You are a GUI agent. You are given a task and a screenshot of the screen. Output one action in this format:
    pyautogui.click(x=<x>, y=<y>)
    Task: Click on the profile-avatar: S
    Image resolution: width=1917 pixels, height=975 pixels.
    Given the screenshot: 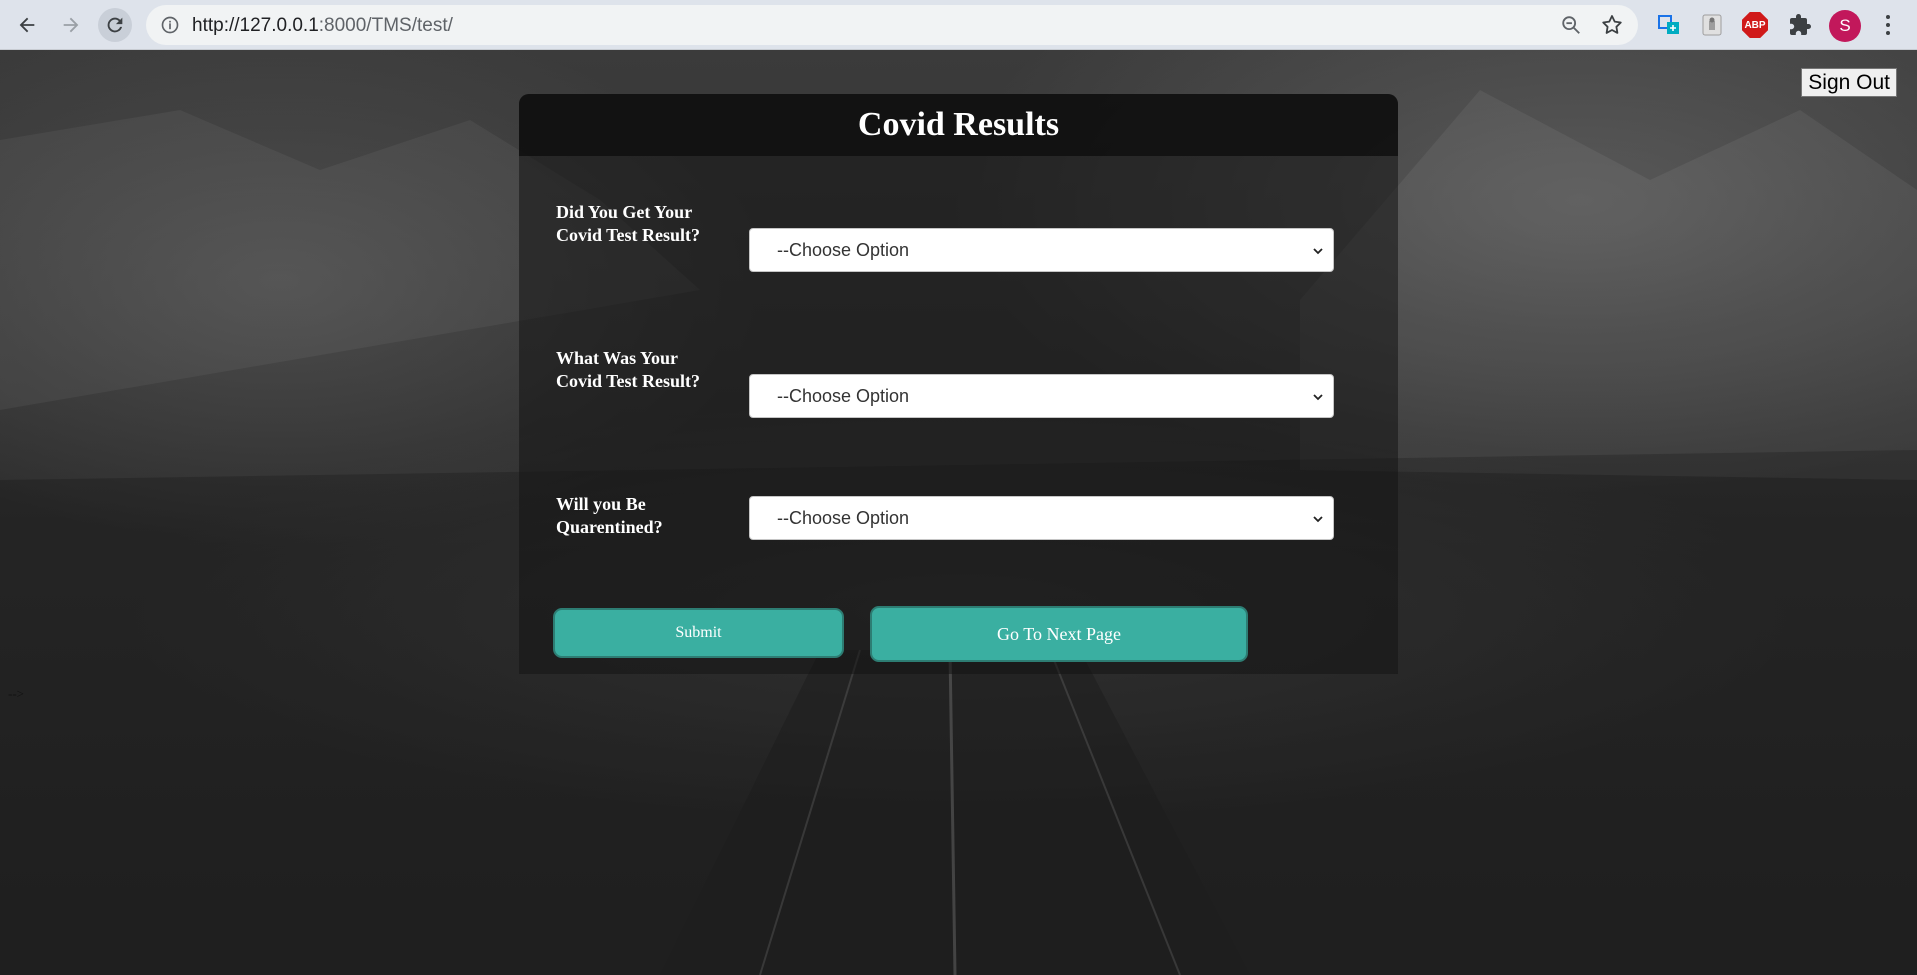 What is the action you would take?
    pyautogui.click(x=1845, y=26)
    